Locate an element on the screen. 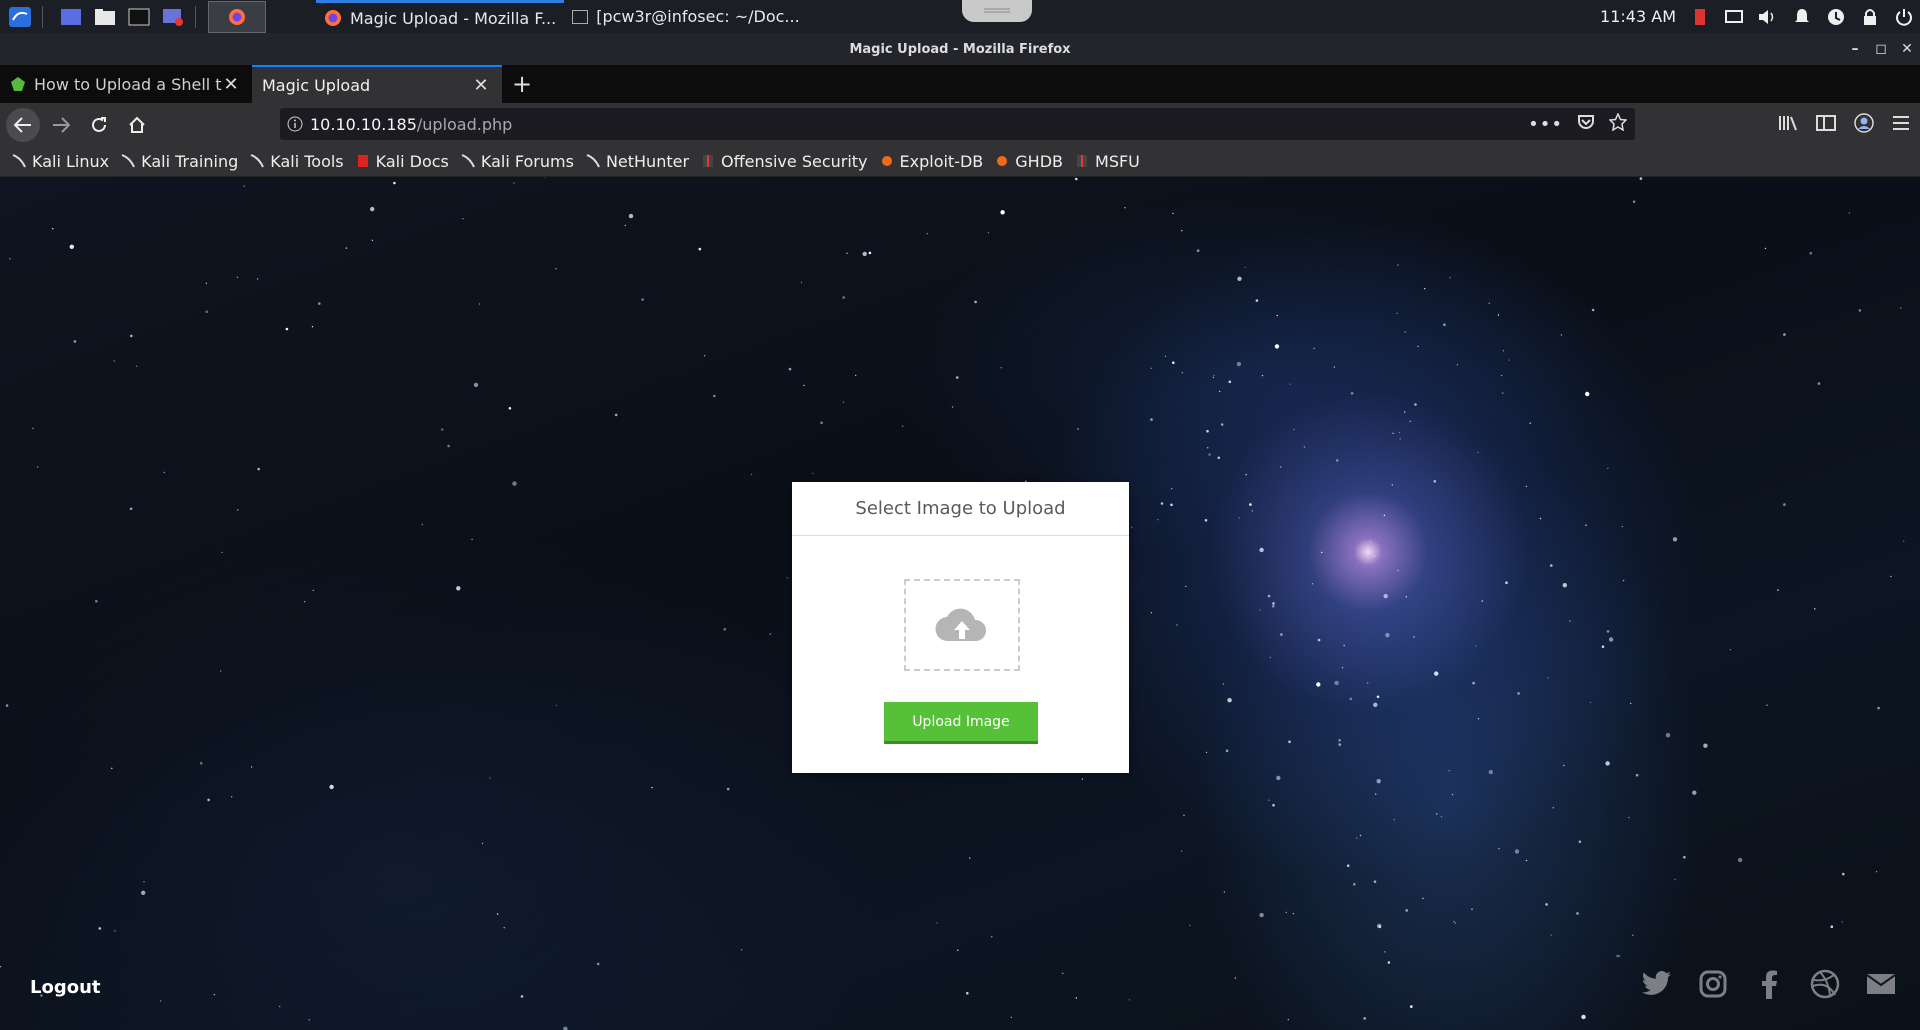  sidebar-toggle-icon is located at coordinates (1826, 125).